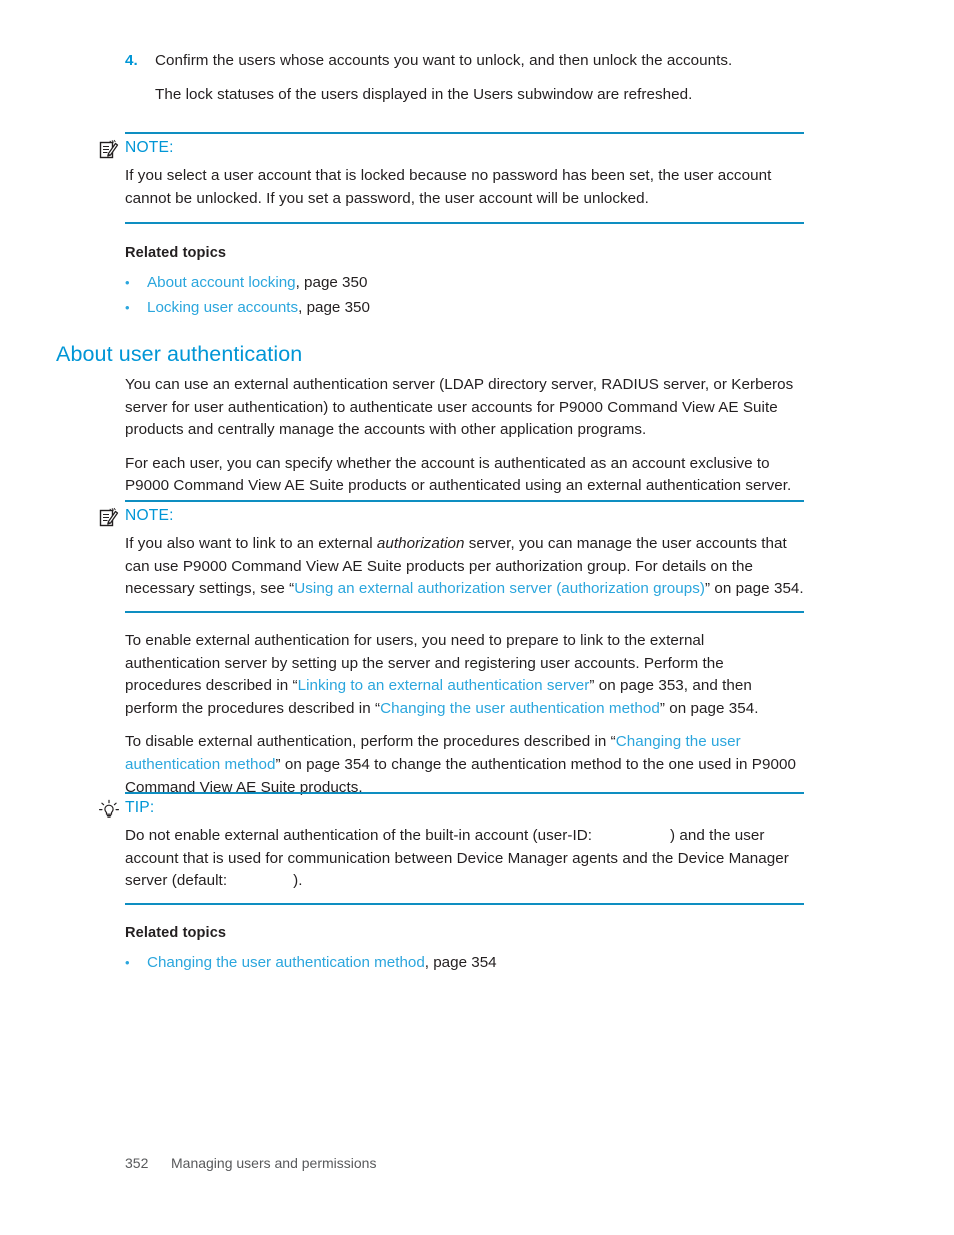 This screenshot has height=1235, width=954. I want to click on note-2-rule-bottom, so click(464, 612).